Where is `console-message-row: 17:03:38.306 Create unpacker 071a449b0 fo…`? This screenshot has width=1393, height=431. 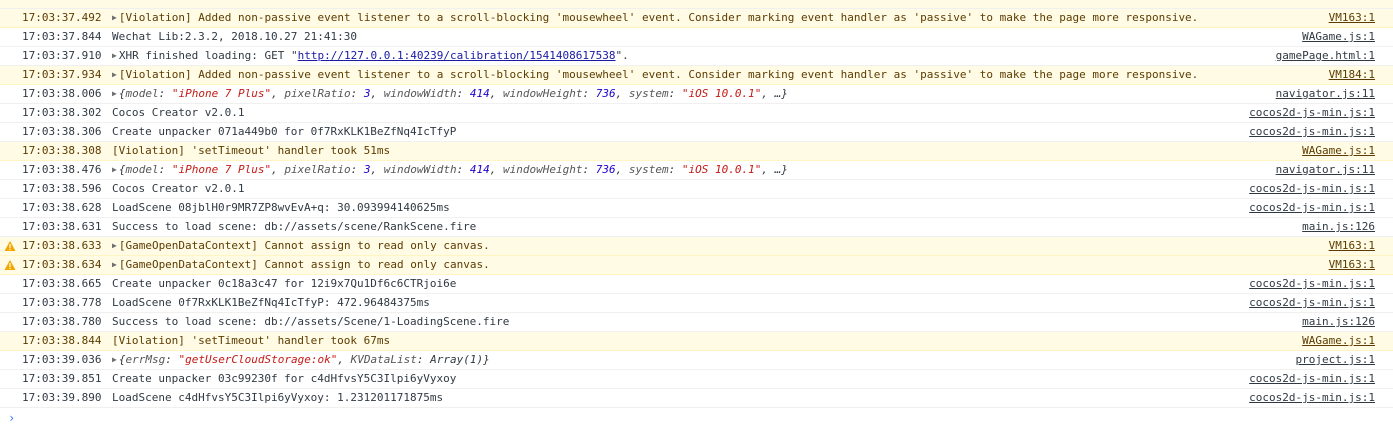
console-message-row: 17:03:38.306 Create unpacker 071a449b0 fo… is located at coordinates (696, 132).